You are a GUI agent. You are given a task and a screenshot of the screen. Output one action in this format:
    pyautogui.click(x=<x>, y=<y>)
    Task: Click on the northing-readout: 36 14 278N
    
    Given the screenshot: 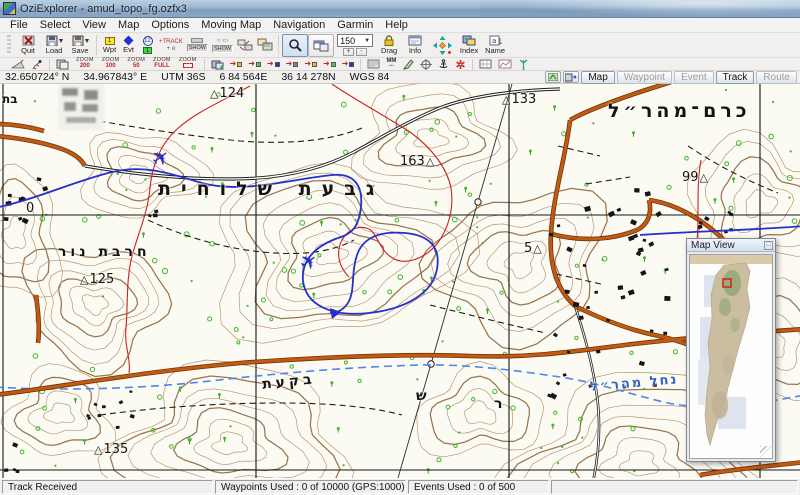 What is the action you would take?
    pyautogui.click(x=308, y=77)
    